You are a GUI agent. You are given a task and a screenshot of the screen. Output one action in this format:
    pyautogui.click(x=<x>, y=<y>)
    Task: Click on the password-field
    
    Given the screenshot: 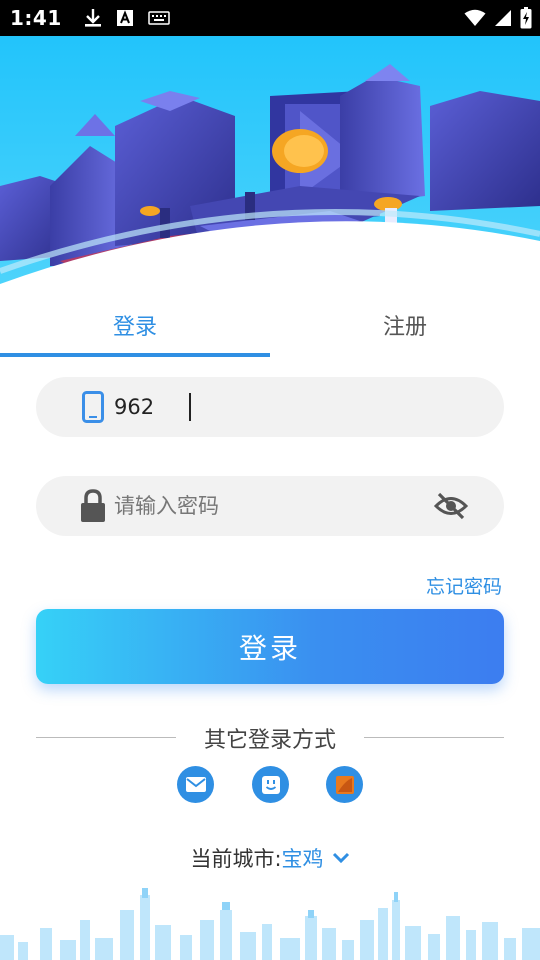 What is the action you would take?
    pyautogui.click(x=270, y=506)
    